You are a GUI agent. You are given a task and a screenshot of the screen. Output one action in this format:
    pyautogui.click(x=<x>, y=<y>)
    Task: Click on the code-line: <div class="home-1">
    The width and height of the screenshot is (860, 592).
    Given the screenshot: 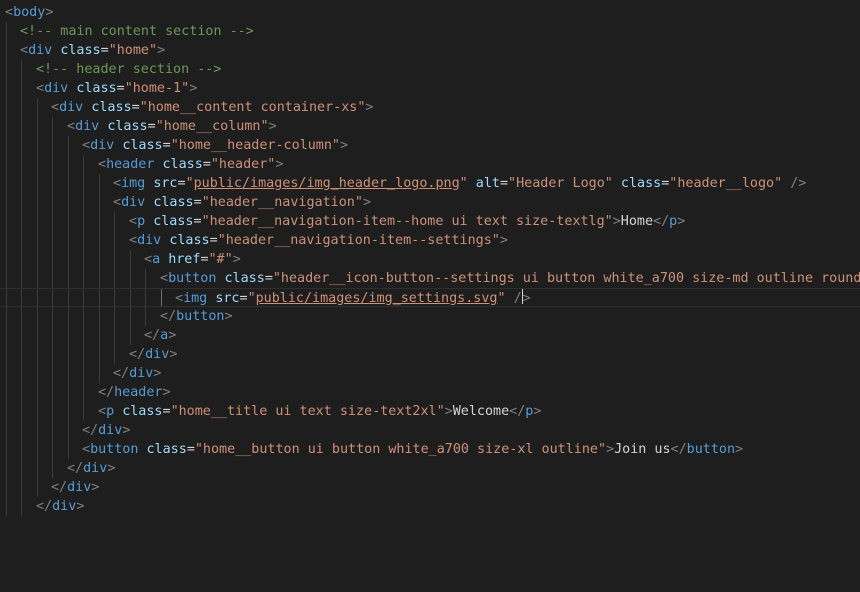 What is the action you would take?
    pyautogui.click(x=430, y=88)
    